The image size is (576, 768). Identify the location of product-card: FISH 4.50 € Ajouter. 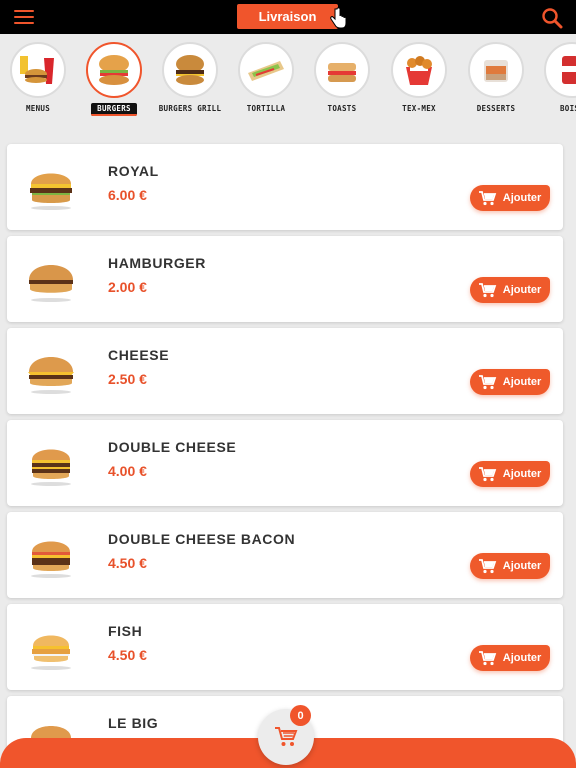
(285, 647).